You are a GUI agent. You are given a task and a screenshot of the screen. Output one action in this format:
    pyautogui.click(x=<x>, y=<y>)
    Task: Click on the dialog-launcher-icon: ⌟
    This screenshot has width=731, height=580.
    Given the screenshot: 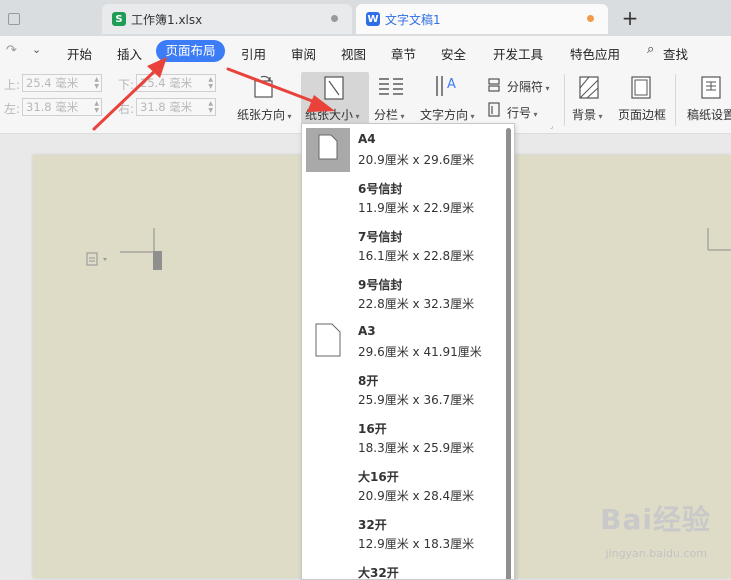 What is the action you would take?
    pyautogui.click(x=551, y=126)
    